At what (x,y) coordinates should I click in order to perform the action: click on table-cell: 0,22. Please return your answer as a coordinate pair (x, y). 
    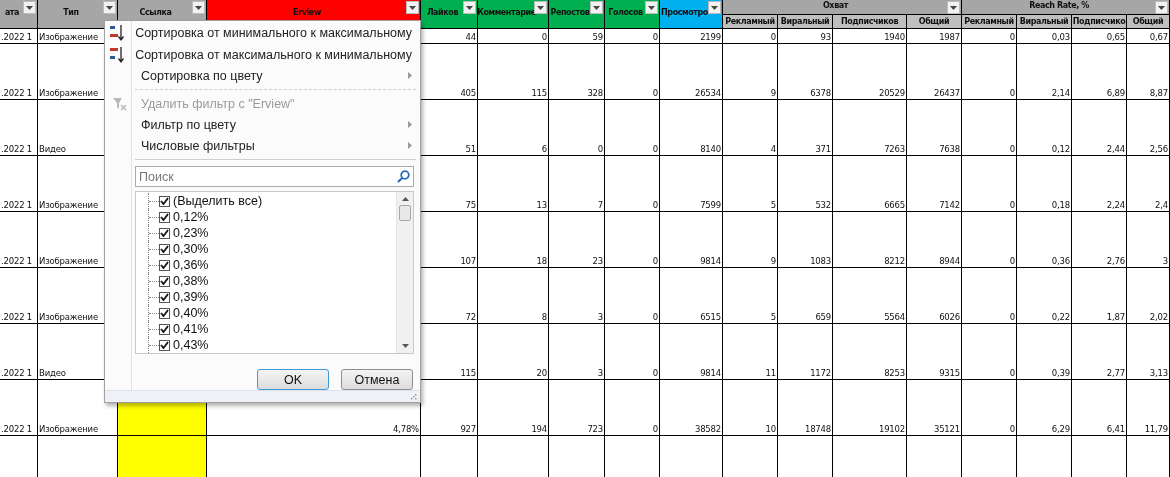
    Looking at the image, I should click on (1044, 296).